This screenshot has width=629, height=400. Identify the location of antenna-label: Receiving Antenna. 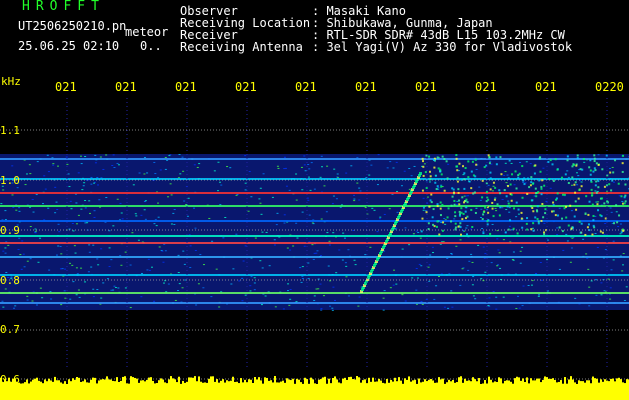
(241, 47).